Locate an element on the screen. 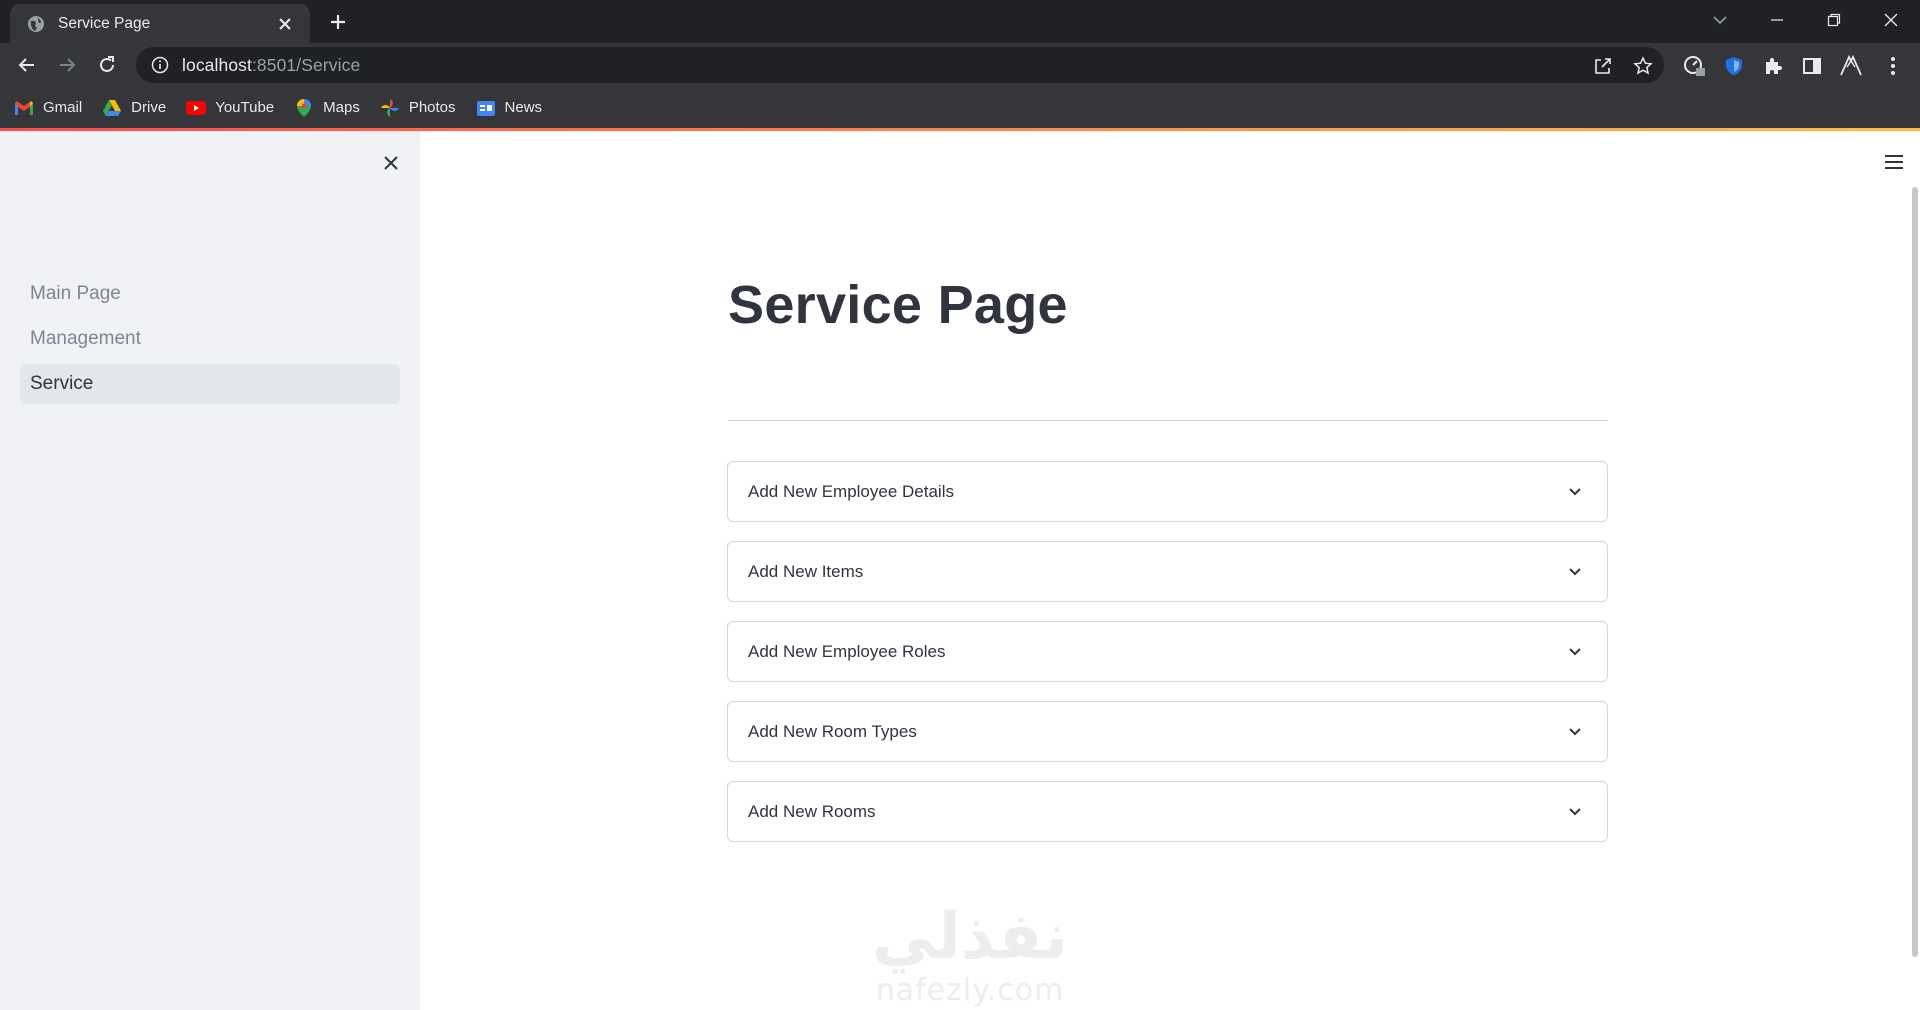  site-info-icon is located at coordinates (160, 65).